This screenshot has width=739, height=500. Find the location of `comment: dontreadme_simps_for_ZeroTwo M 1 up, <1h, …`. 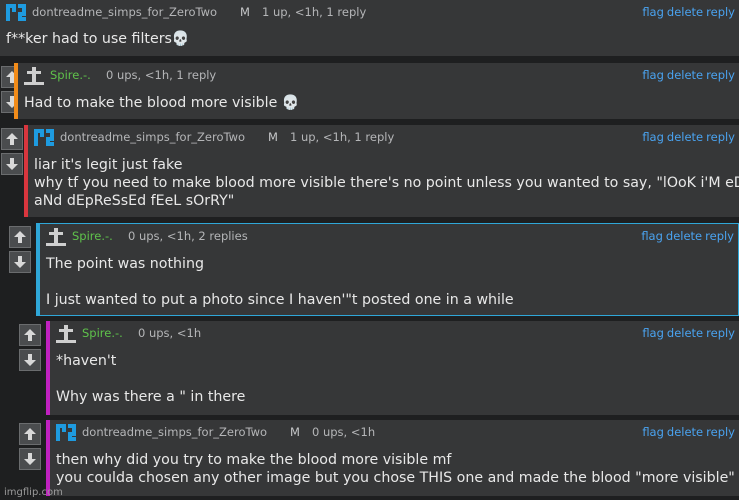

comment: dontreadme_simps_for_ZeroTwo M 1 up, <1h, … is located at coordinates (369, 28).